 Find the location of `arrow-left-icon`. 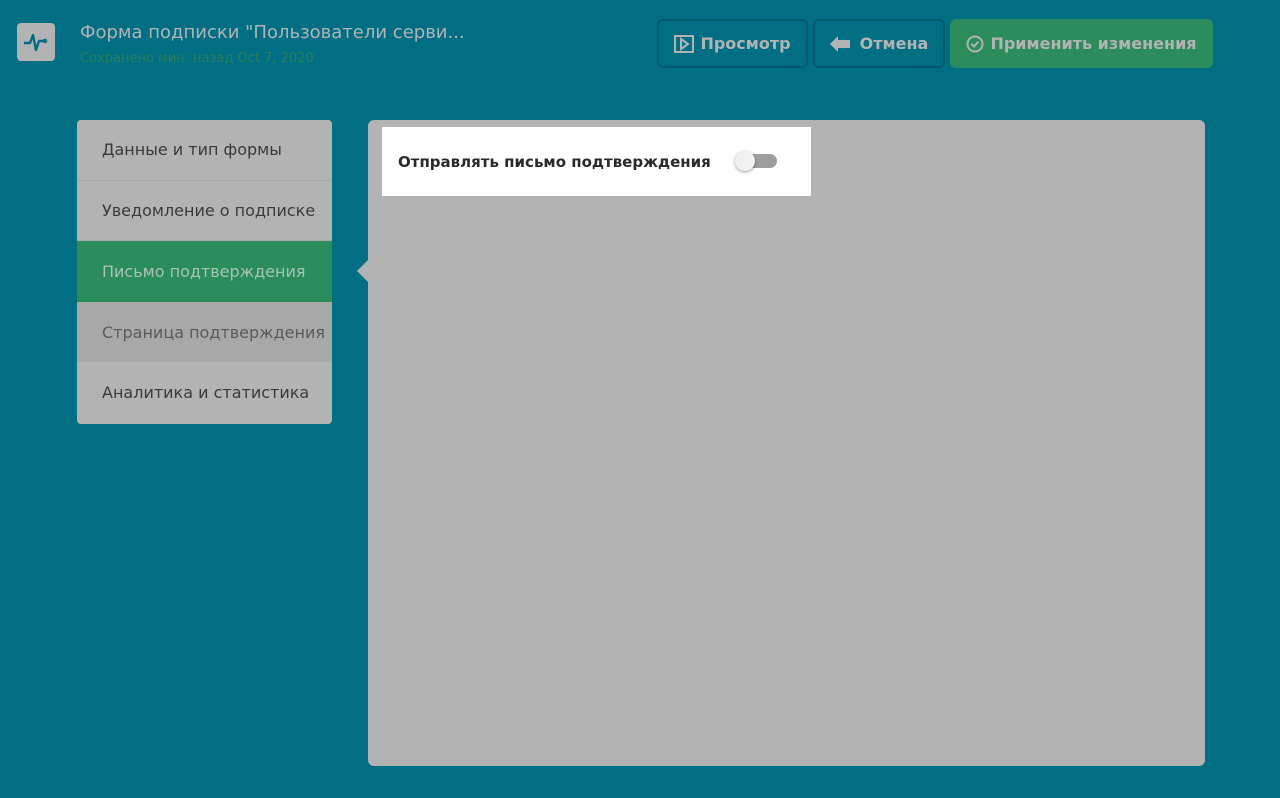

arrow-left-icon is located at coordinates (839, 43).